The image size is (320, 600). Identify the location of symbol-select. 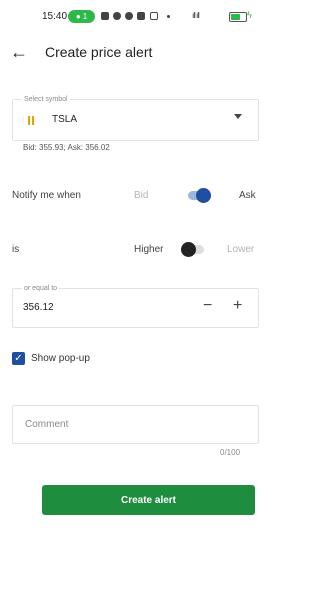
(135, 120).